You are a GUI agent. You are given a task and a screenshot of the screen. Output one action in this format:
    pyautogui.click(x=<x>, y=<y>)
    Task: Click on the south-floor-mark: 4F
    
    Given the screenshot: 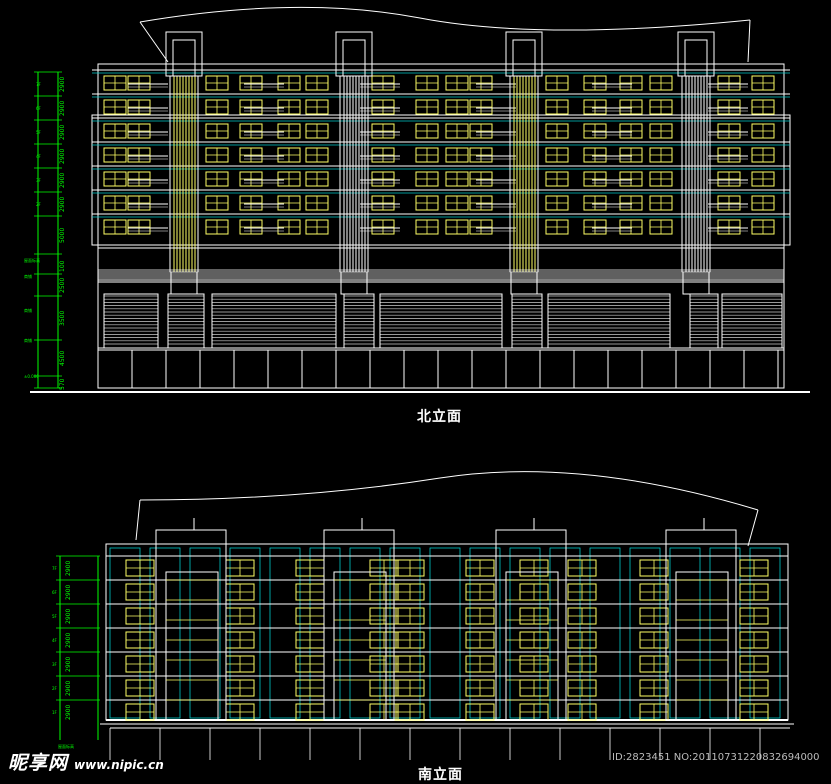 What is the action you would take?
    pyautogui.click(x=55, y=640)
    